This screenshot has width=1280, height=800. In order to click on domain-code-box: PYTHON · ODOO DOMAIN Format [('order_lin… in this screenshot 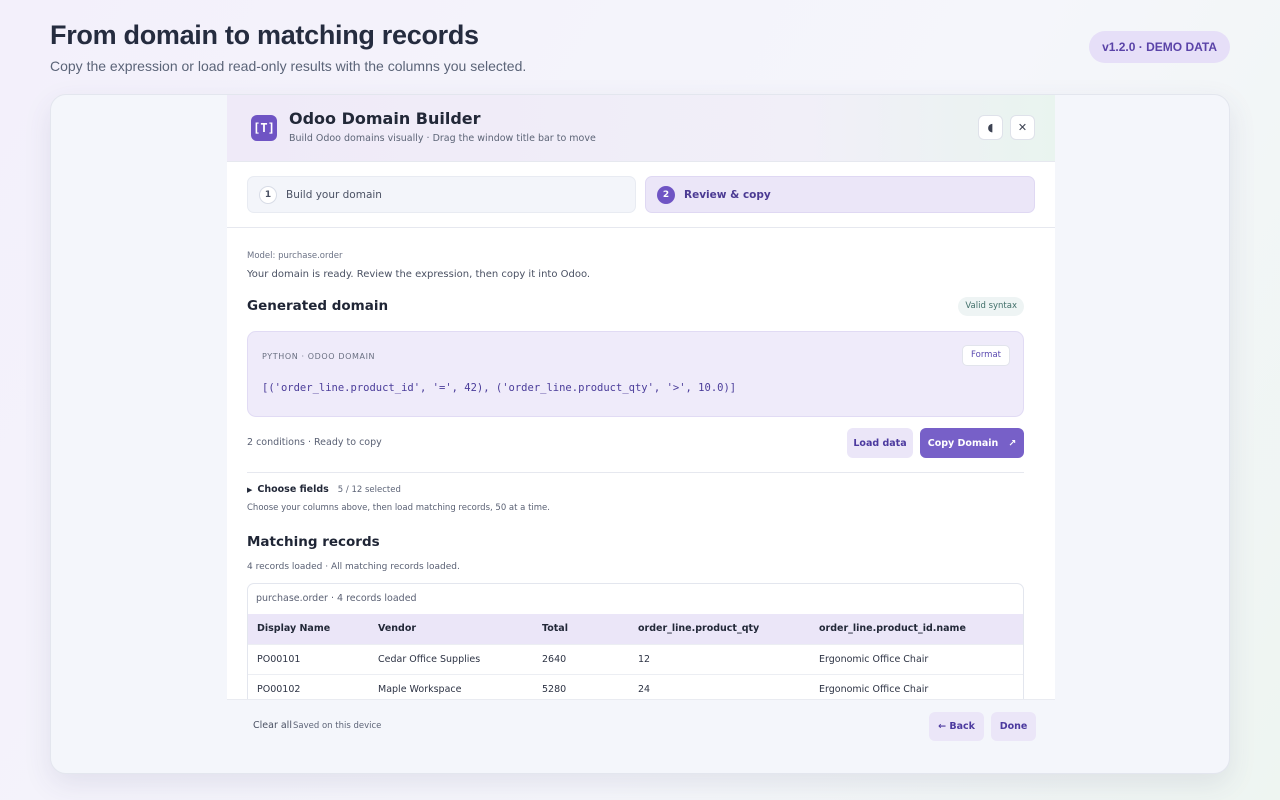, I will do `click(635, 374)`.